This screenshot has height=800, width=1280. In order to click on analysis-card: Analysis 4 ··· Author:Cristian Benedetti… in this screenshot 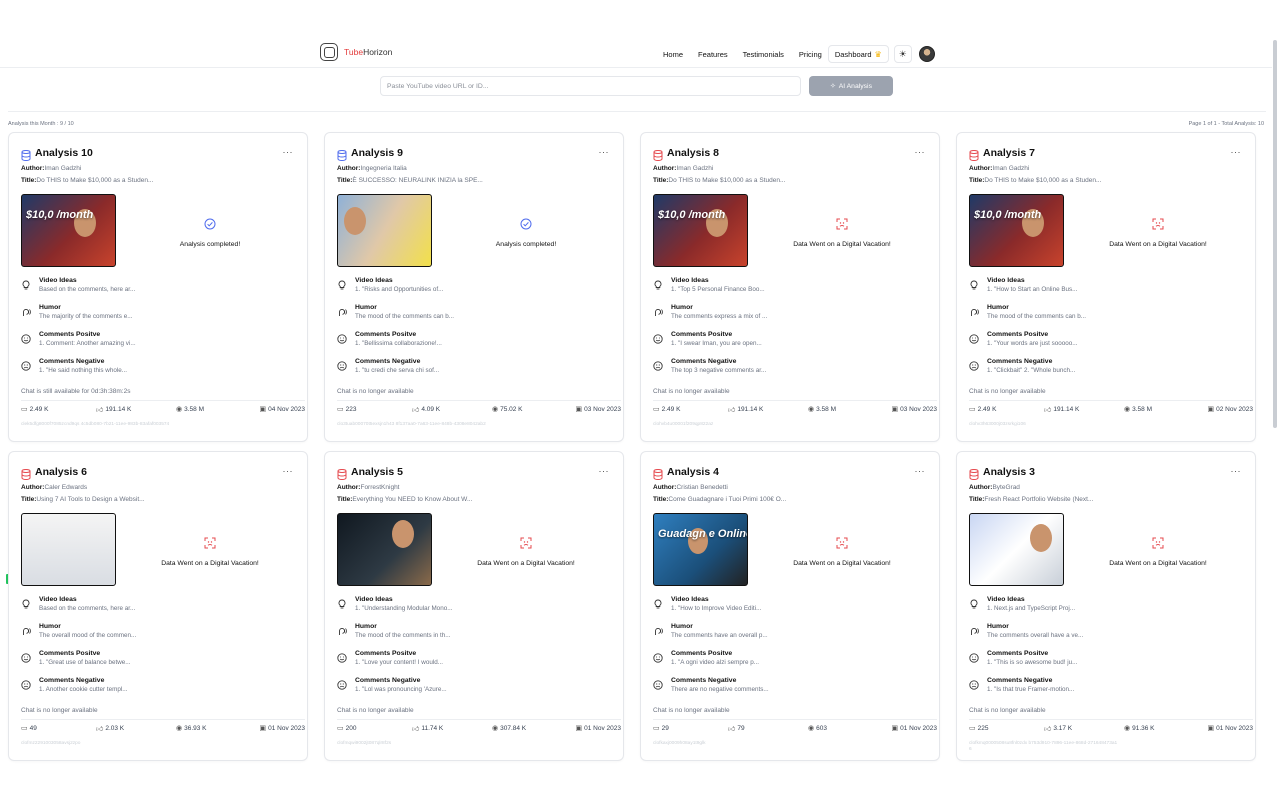, I will do `click(790, 606)`.